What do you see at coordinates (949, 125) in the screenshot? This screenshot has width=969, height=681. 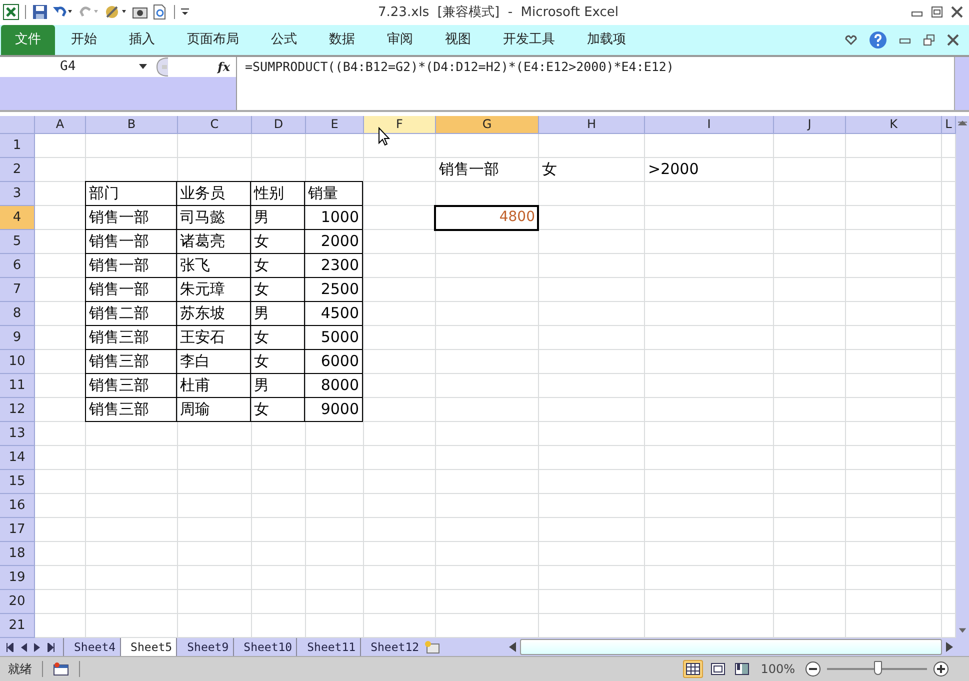 I see `column-header: L` at bounding box center [949, 125].